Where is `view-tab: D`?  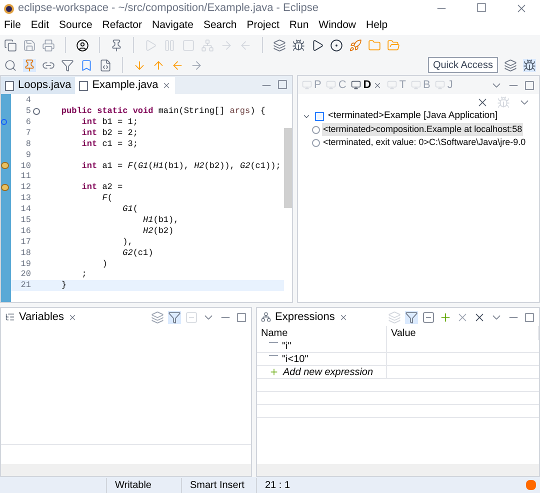 view-tab: D is located at coordinates (366, 85).